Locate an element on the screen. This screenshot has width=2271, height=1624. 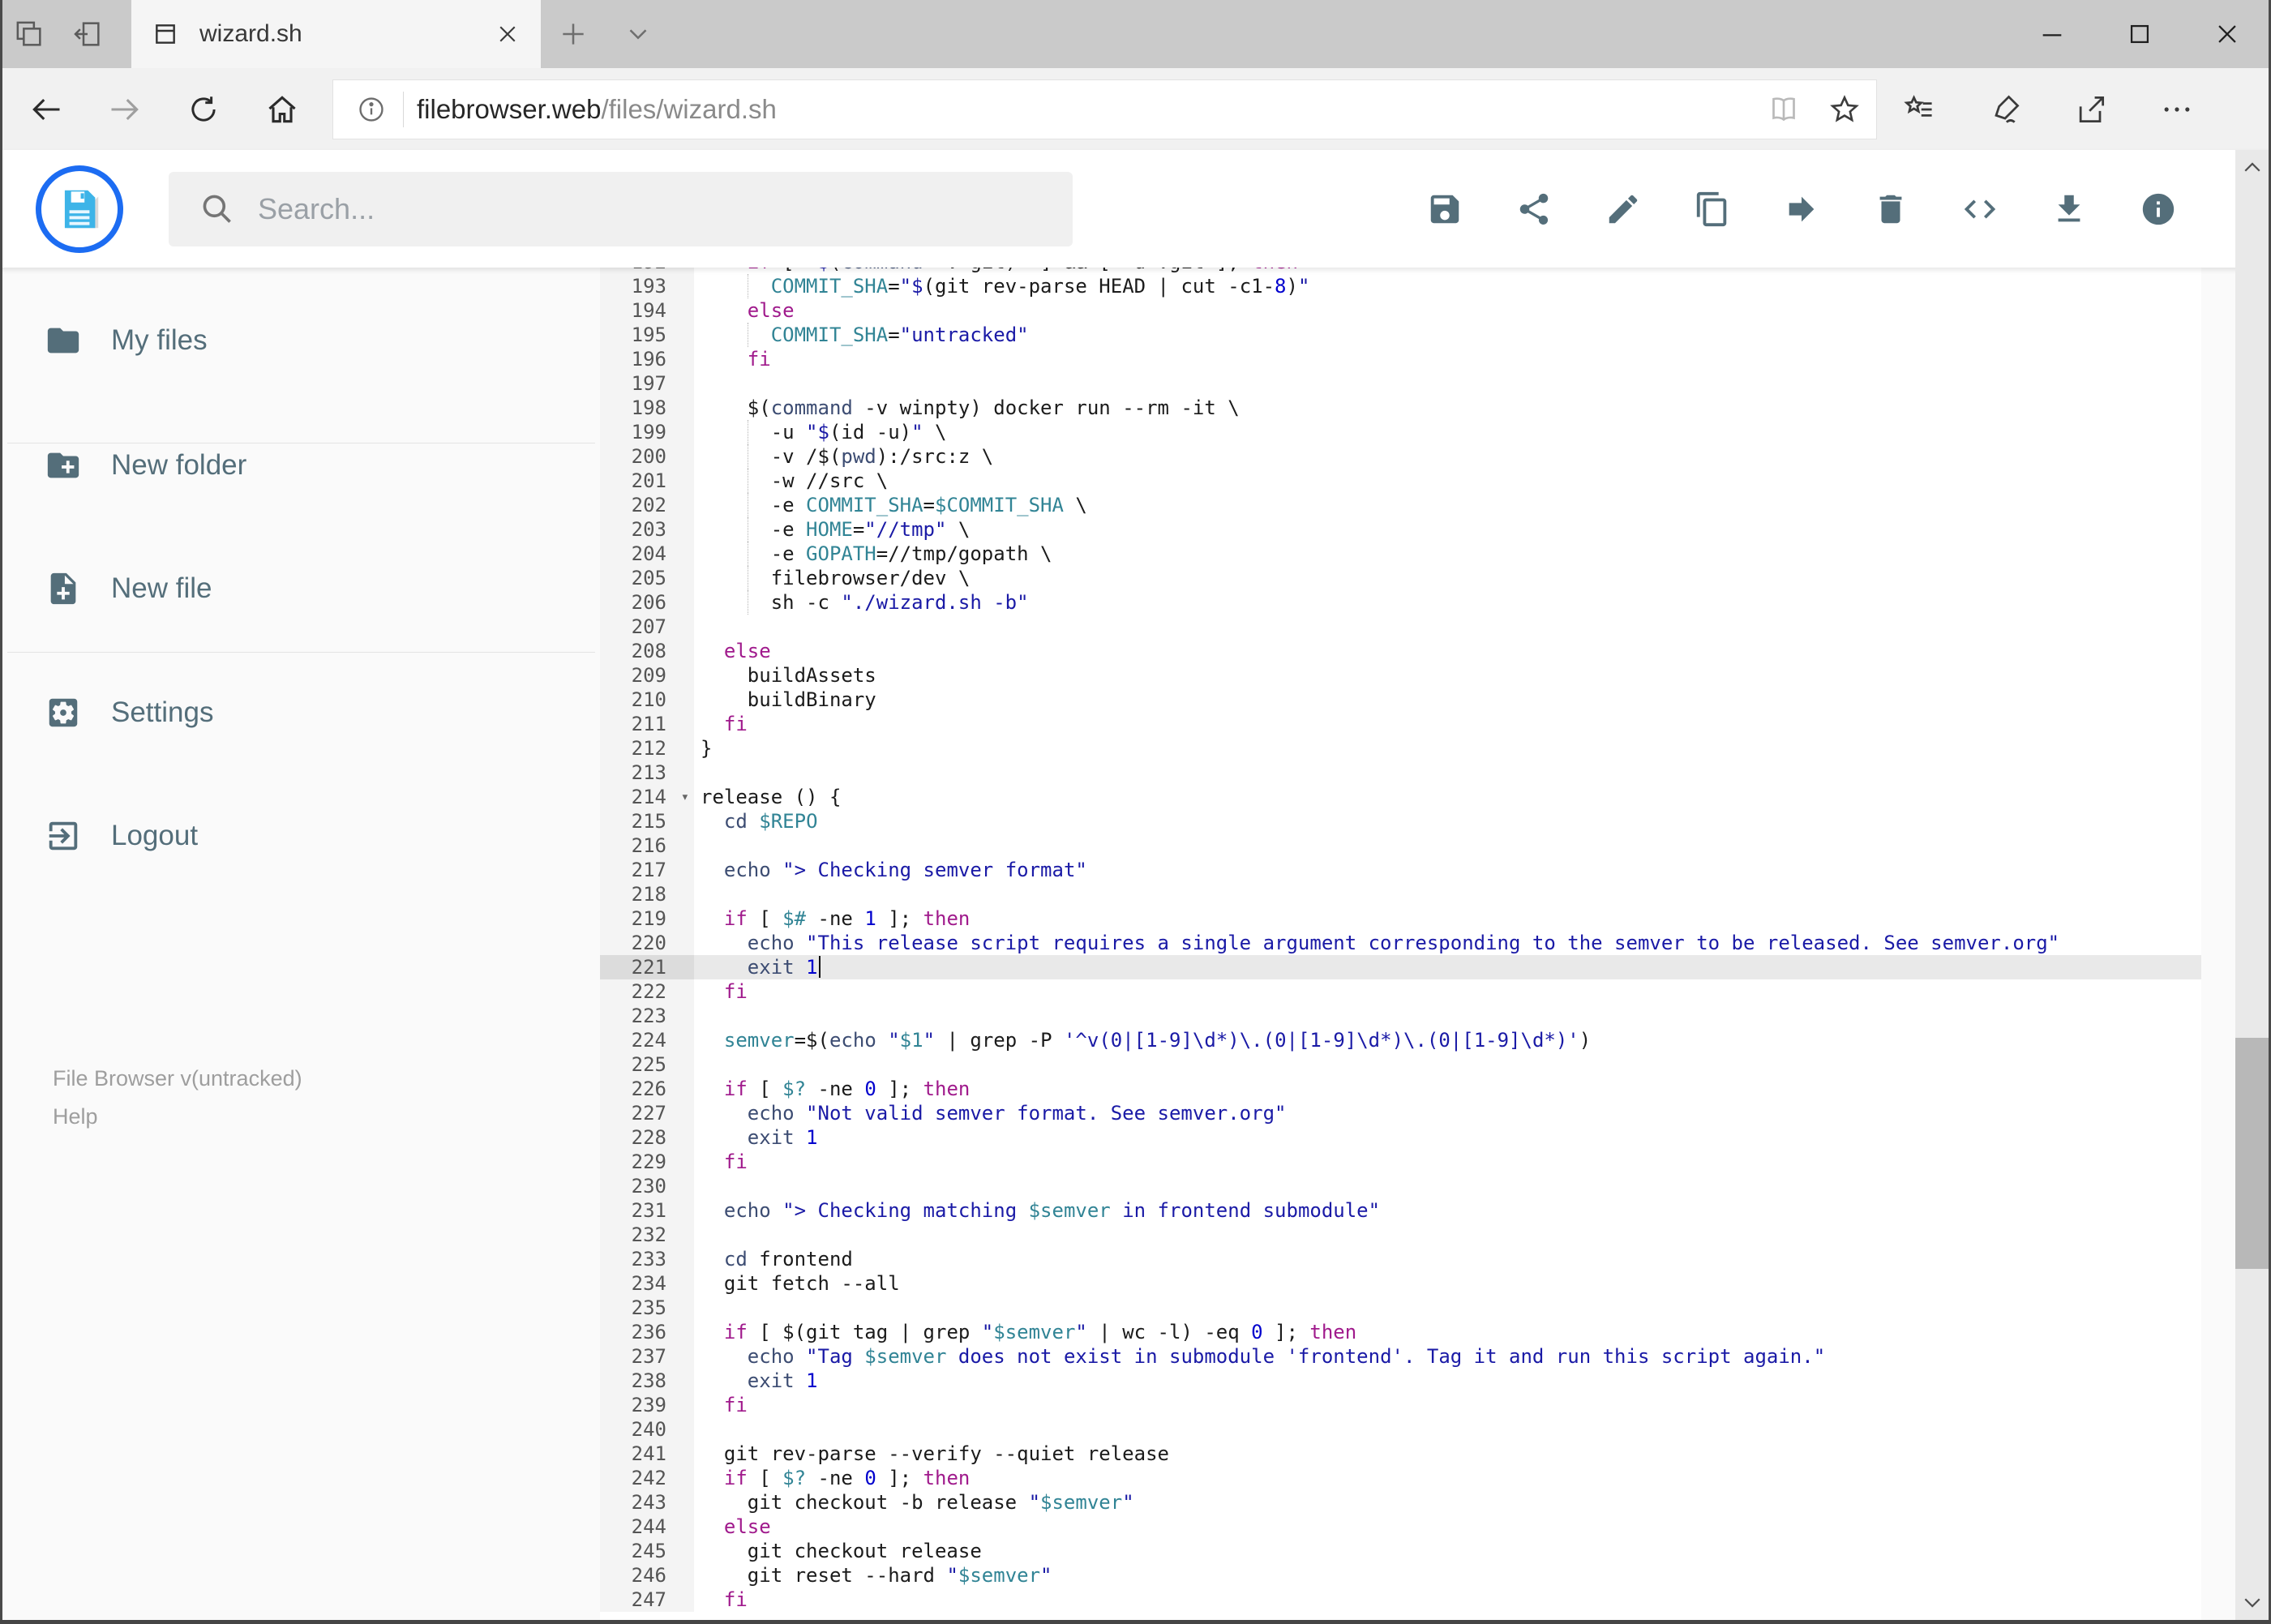
code-line-text: -u "$(id -u)" \ is located at coordinates (1447, 432).